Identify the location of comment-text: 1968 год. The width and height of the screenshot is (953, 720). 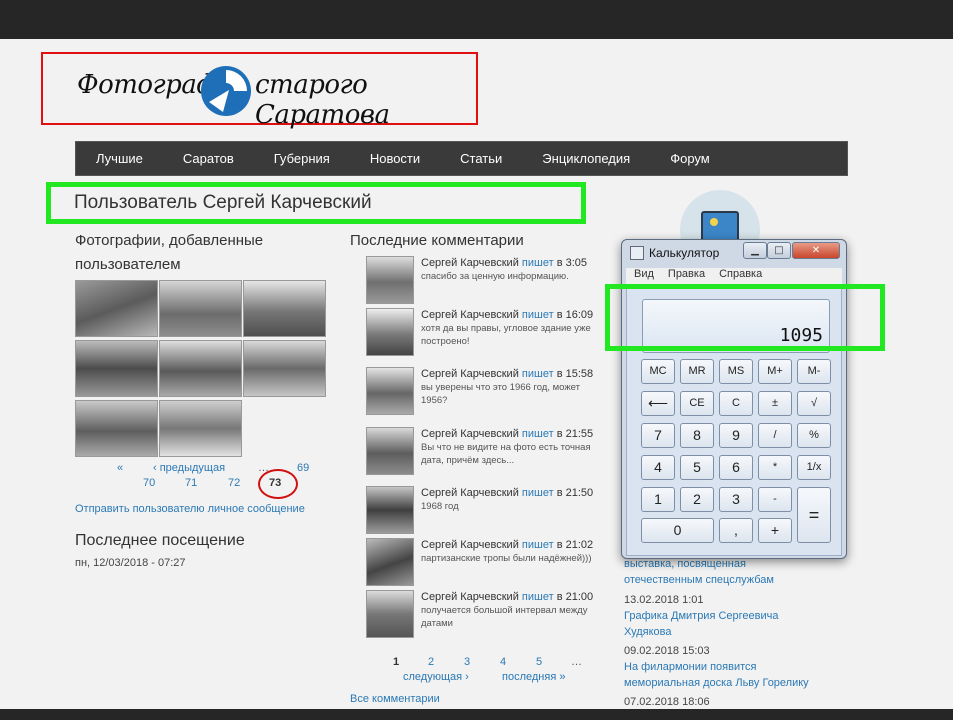
(440, 506).